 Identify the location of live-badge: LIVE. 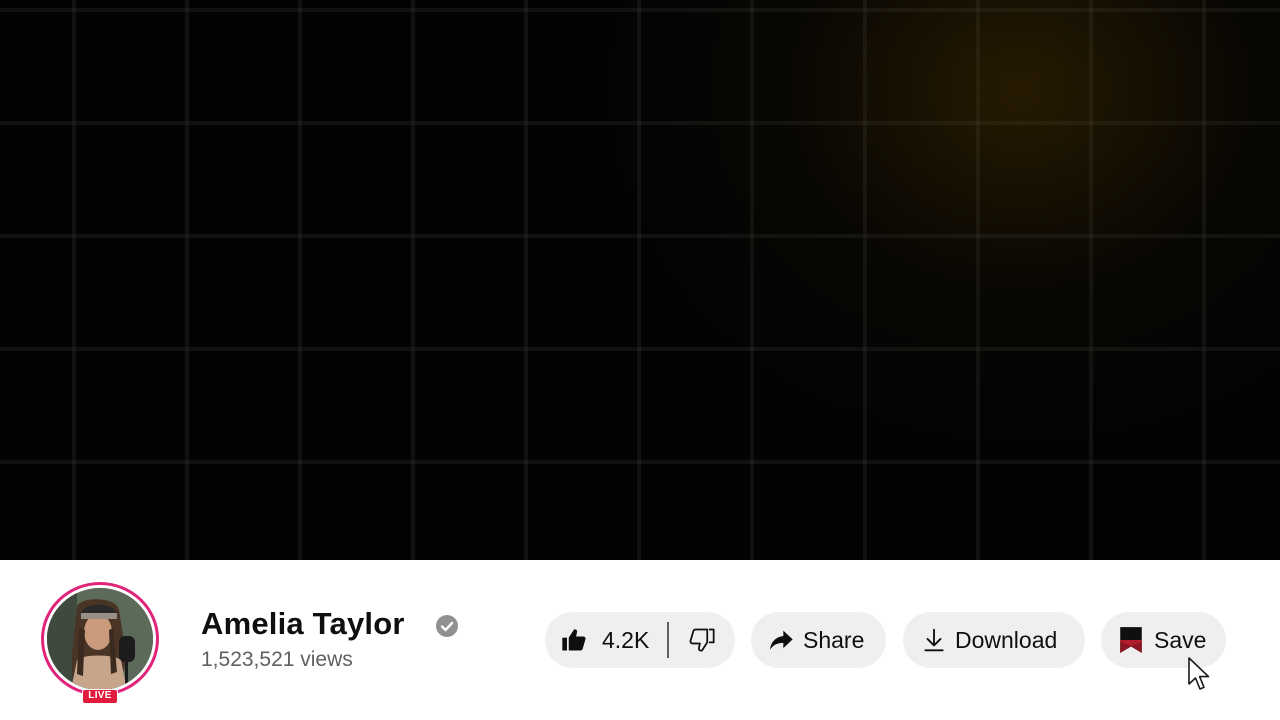
(100, 696).